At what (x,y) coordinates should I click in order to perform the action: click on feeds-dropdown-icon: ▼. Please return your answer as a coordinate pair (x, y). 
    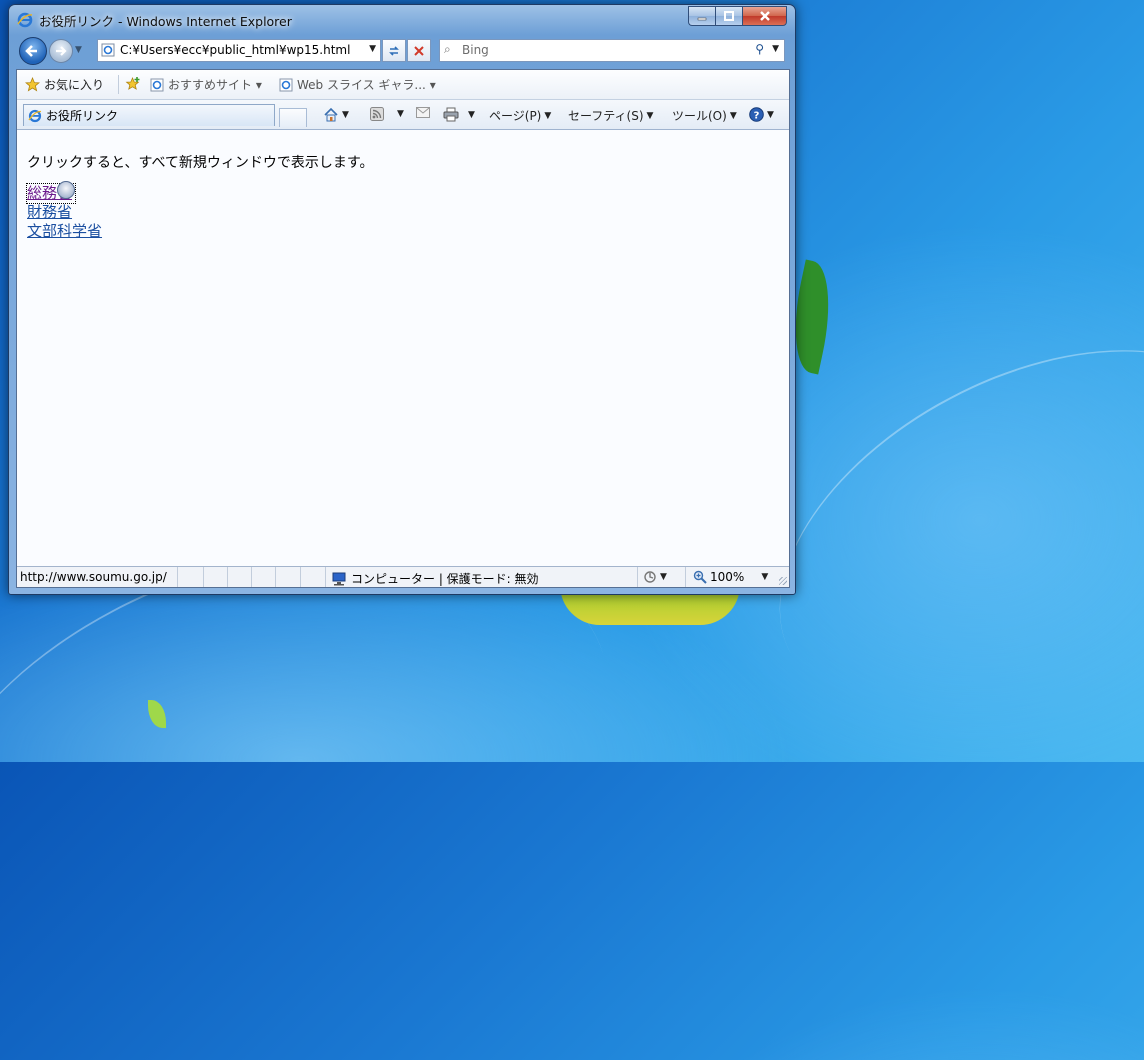
    Looking at the image, I should click on (400, 114).